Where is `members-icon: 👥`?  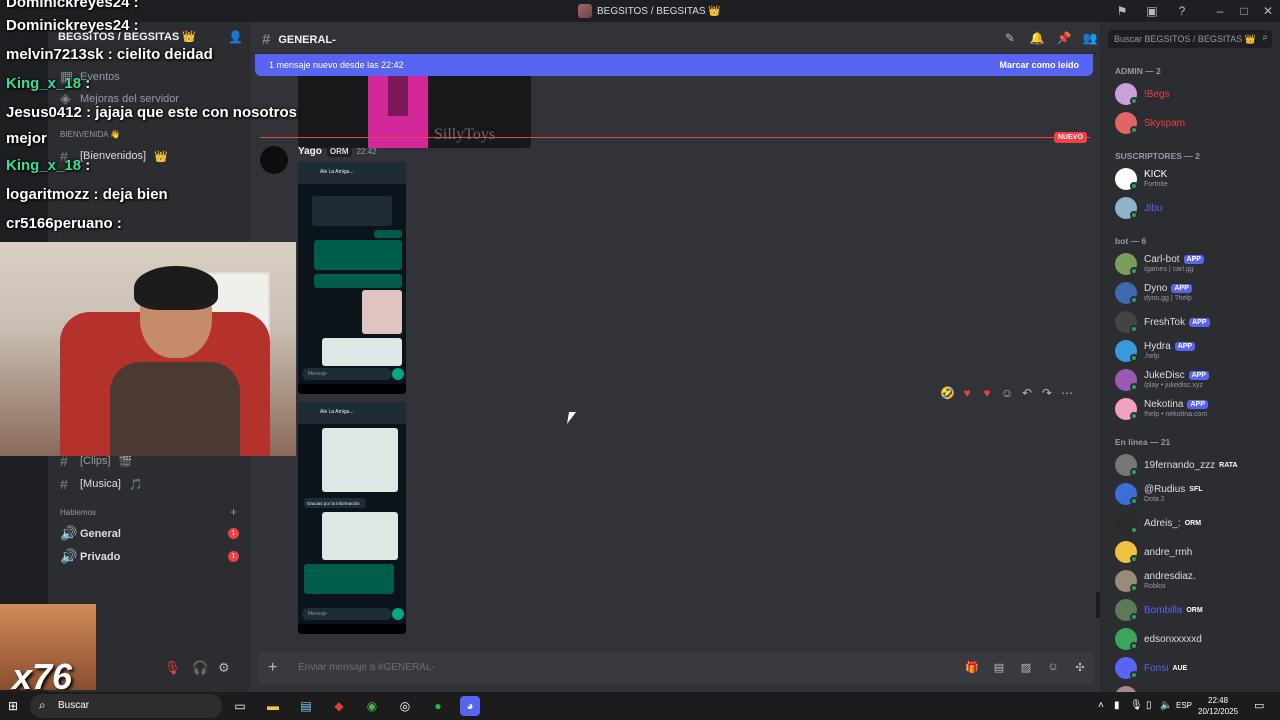 members-icon: 👥 is located at coordinates (1090, 38).